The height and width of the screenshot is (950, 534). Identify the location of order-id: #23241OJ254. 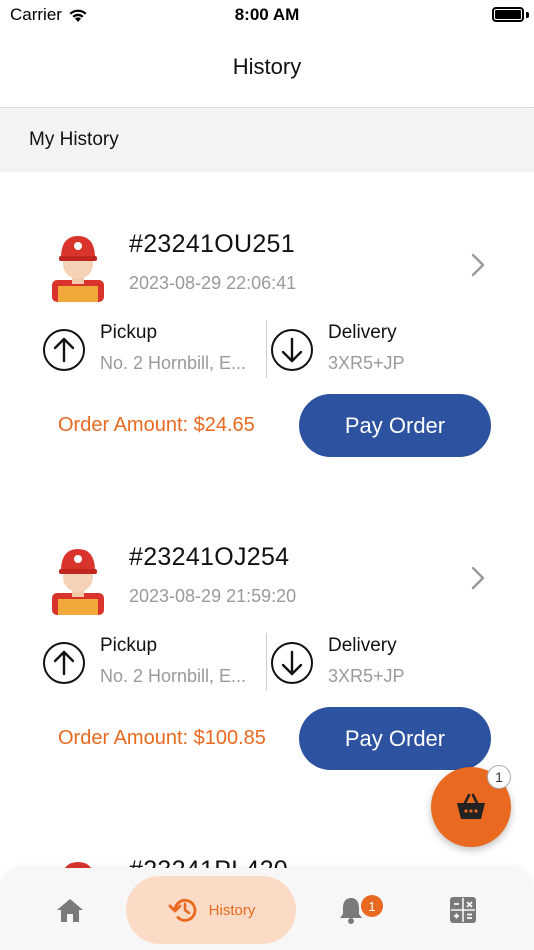
(209, 557).